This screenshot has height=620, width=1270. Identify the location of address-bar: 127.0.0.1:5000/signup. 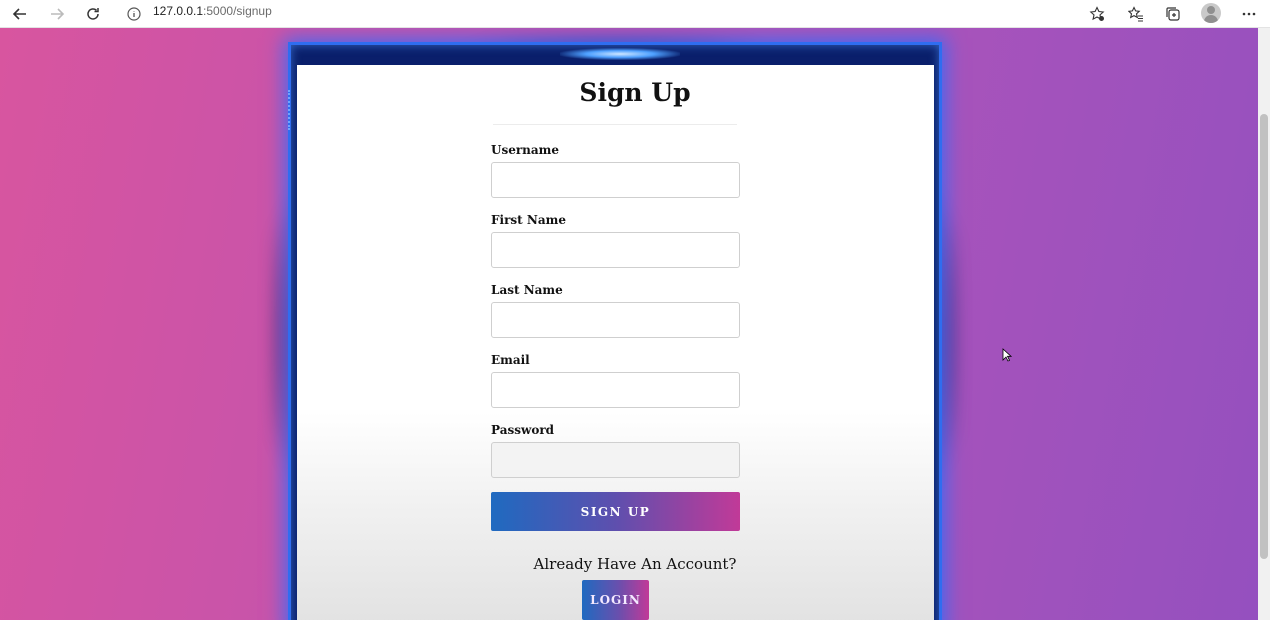
(212, 11).